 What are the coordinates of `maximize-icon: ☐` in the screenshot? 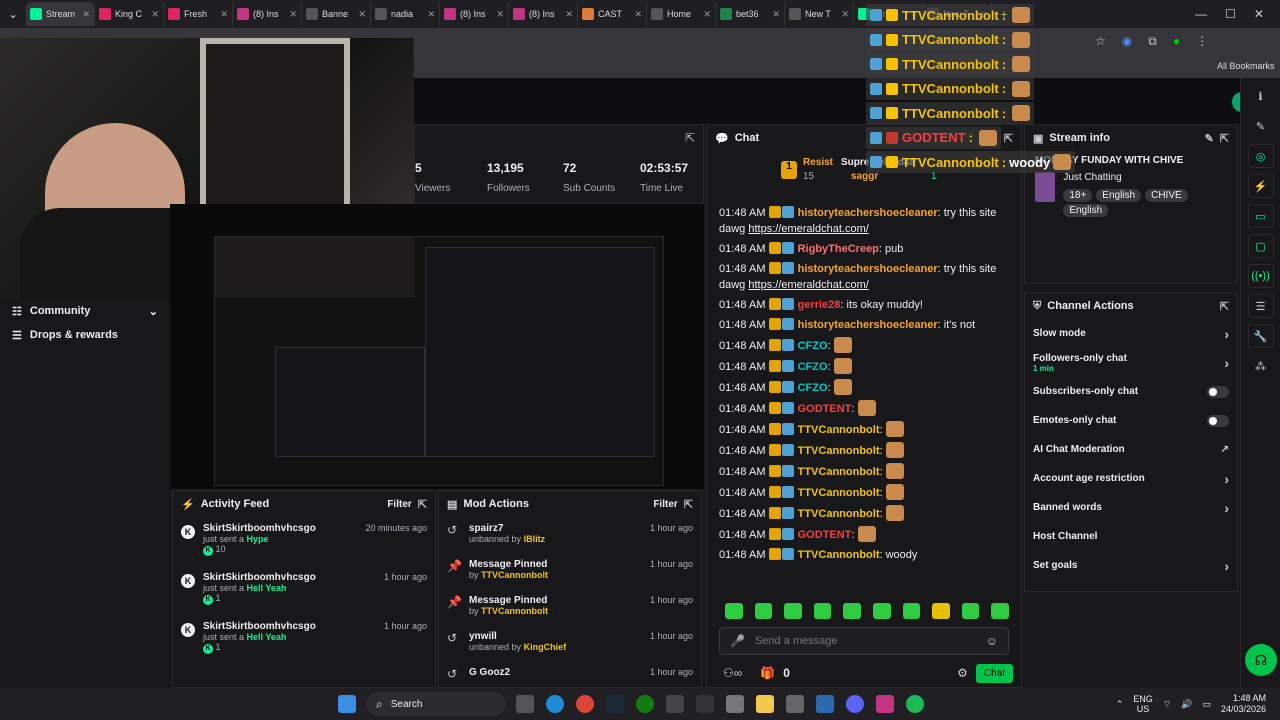 It's located at (1230, 14).